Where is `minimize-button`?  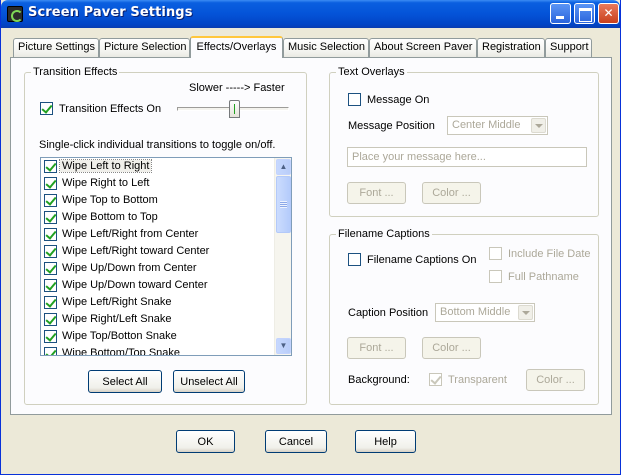 minimize-button is located at coordinates (560, 13).